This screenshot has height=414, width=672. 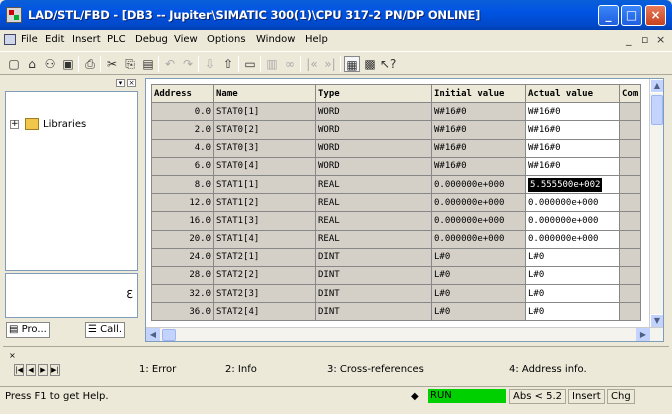 I want to click on paste-icon: ▤, so click(x=148, y=64).